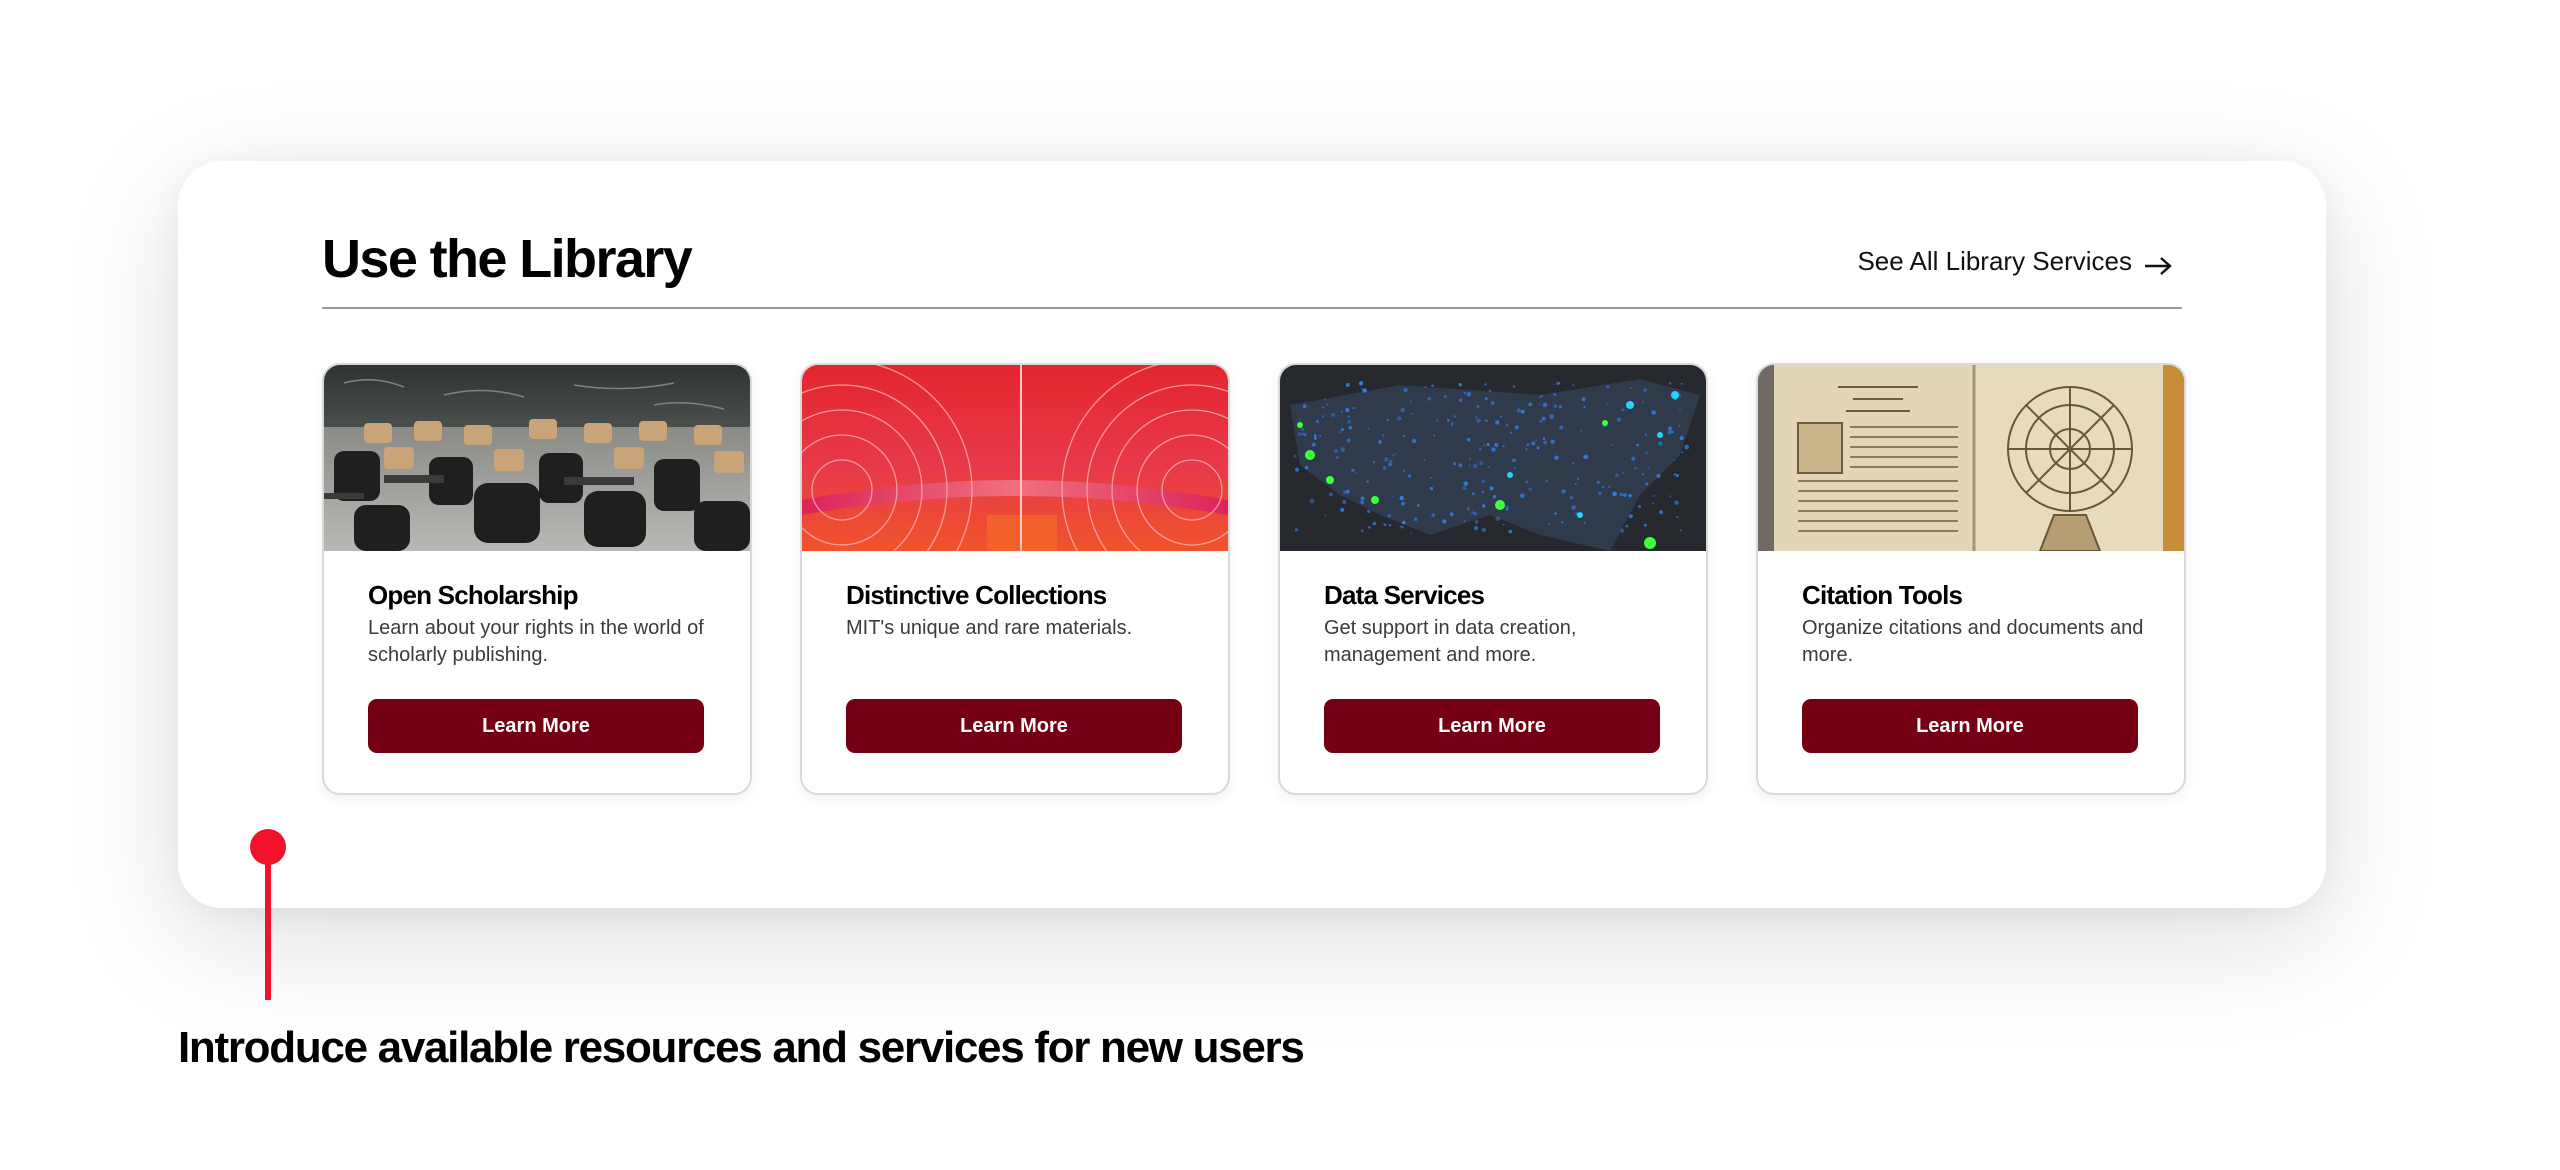 This screenshot has height=1170, width=2560. Describe the element at coordinates (1404, 595) in the screenshot. I see `card-title: Data Services` at that location.